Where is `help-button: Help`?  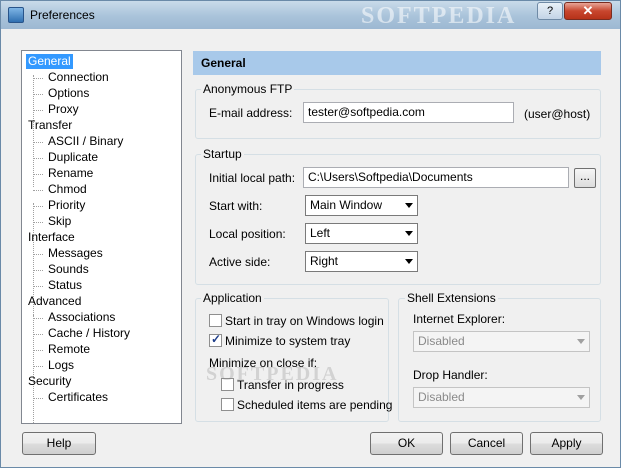
help-button: Help is located at coordinates (59, 443).